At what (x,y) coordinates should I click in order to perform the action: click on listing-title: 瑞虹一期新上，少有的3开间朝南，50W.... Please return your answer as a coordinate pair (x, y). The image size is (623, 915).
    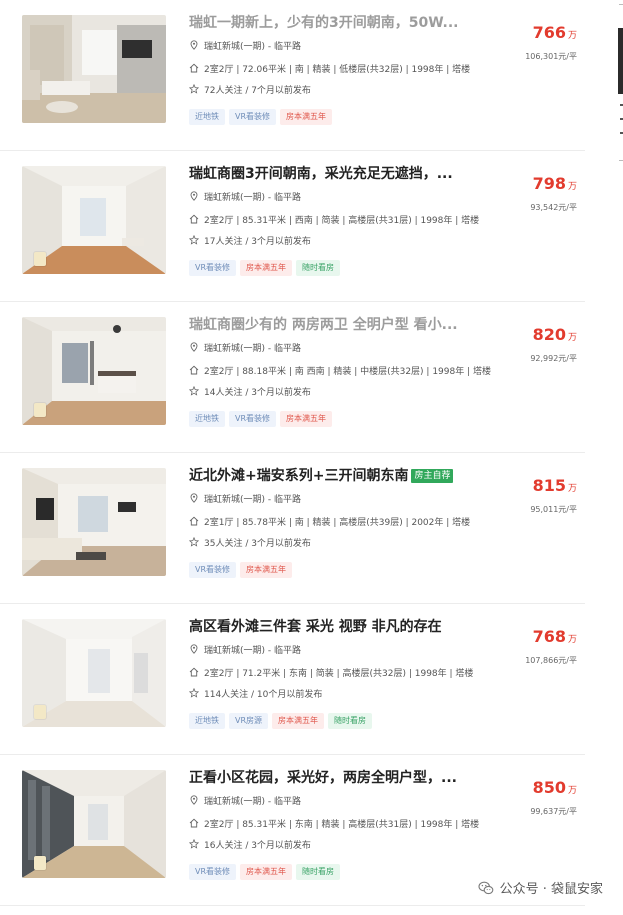
    Looking at the image, I should click on (339, 23).